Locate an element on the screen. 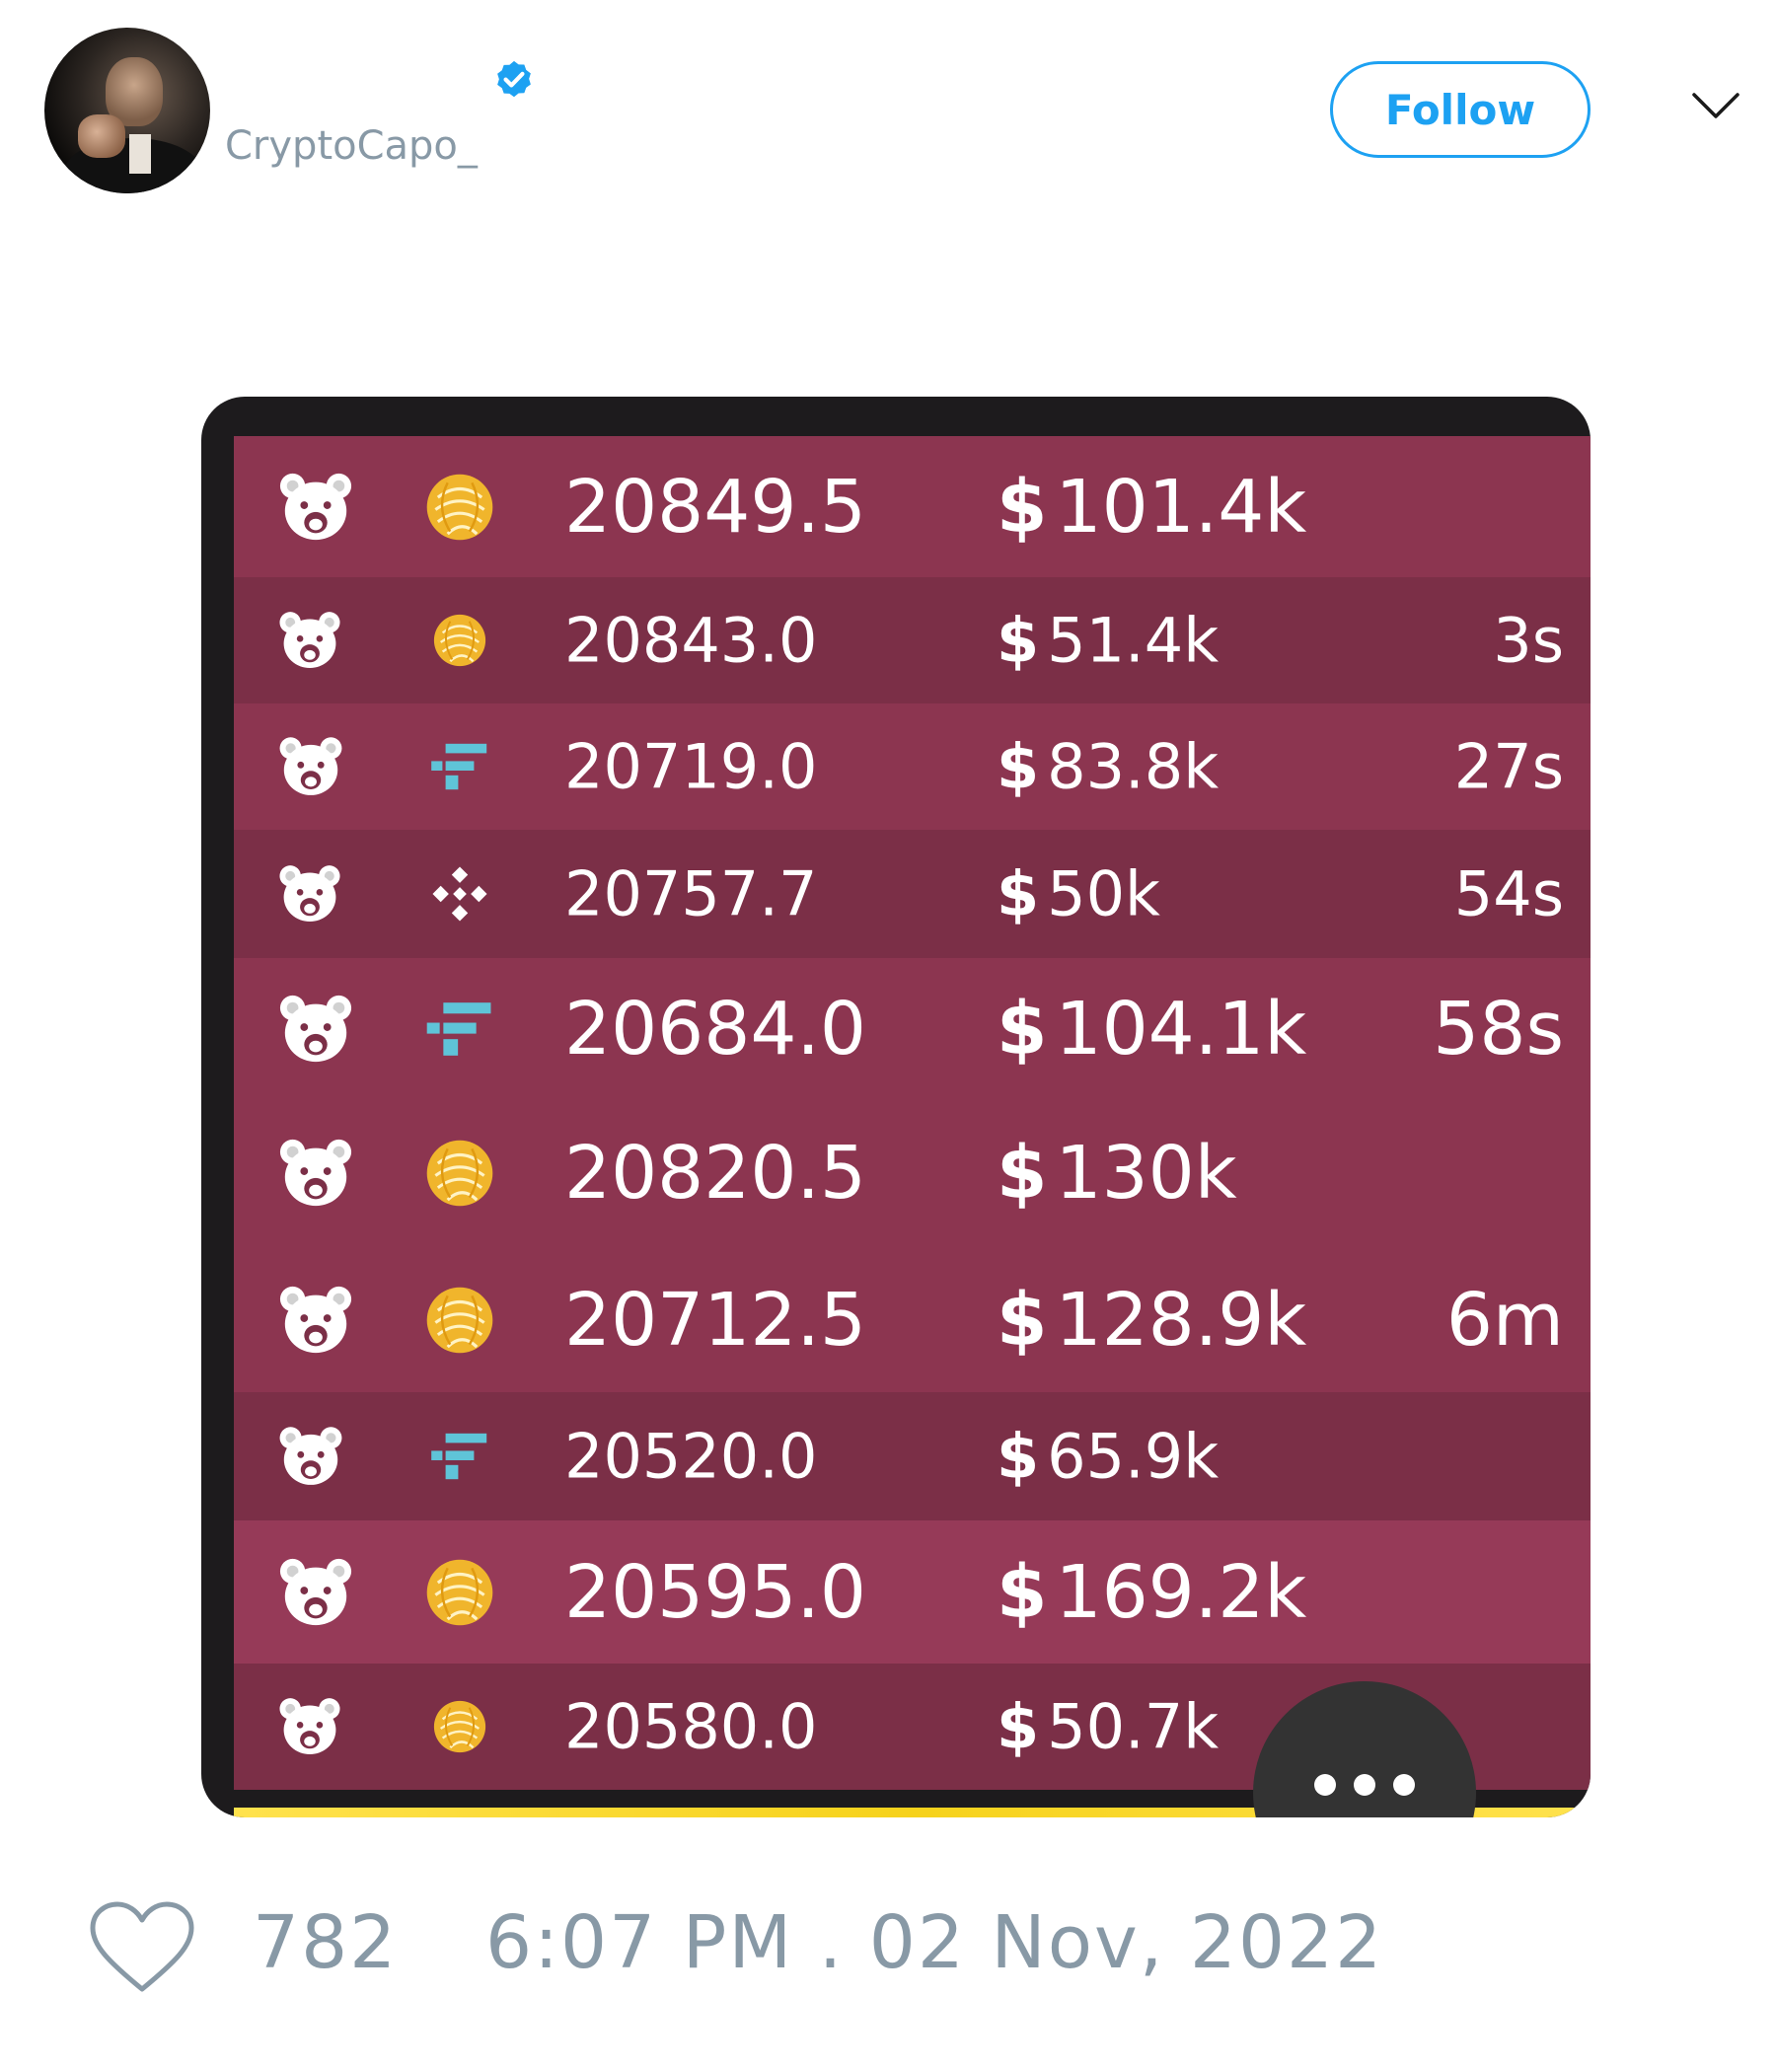  trade-amount: $50.7k is located at coordinates (1108, 1727).